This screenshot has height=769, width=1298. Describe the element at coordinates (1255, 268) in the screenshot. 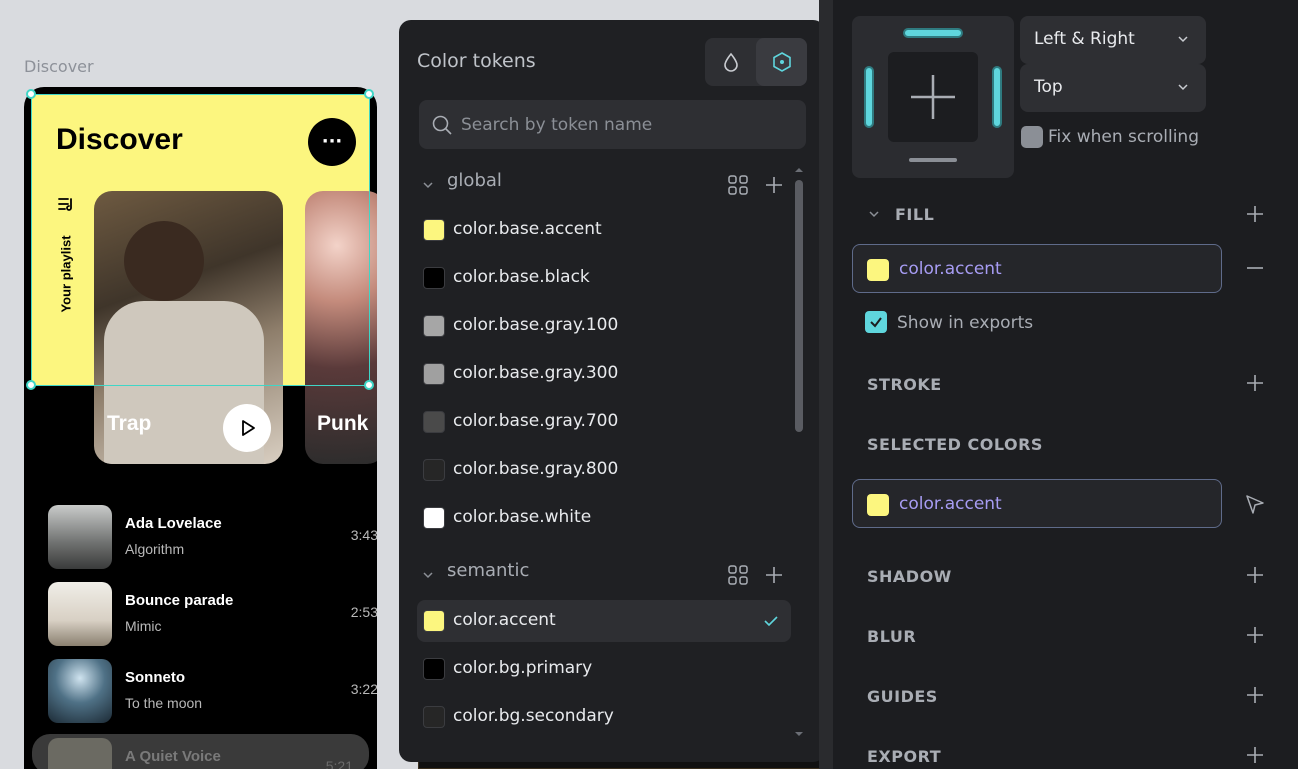

I see `remove-fill-icon` at that location.